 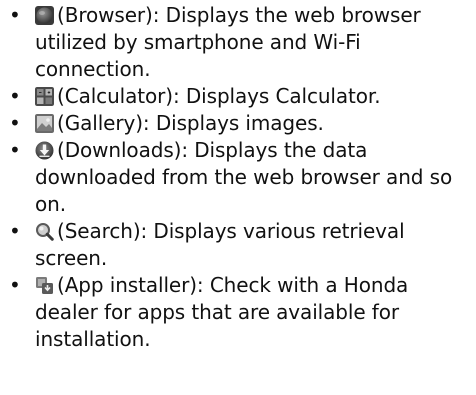 What do you see at coordinates (44, 150) in the screenshot?
I see `download-arrow-icon` at bounding box center [44, 150].